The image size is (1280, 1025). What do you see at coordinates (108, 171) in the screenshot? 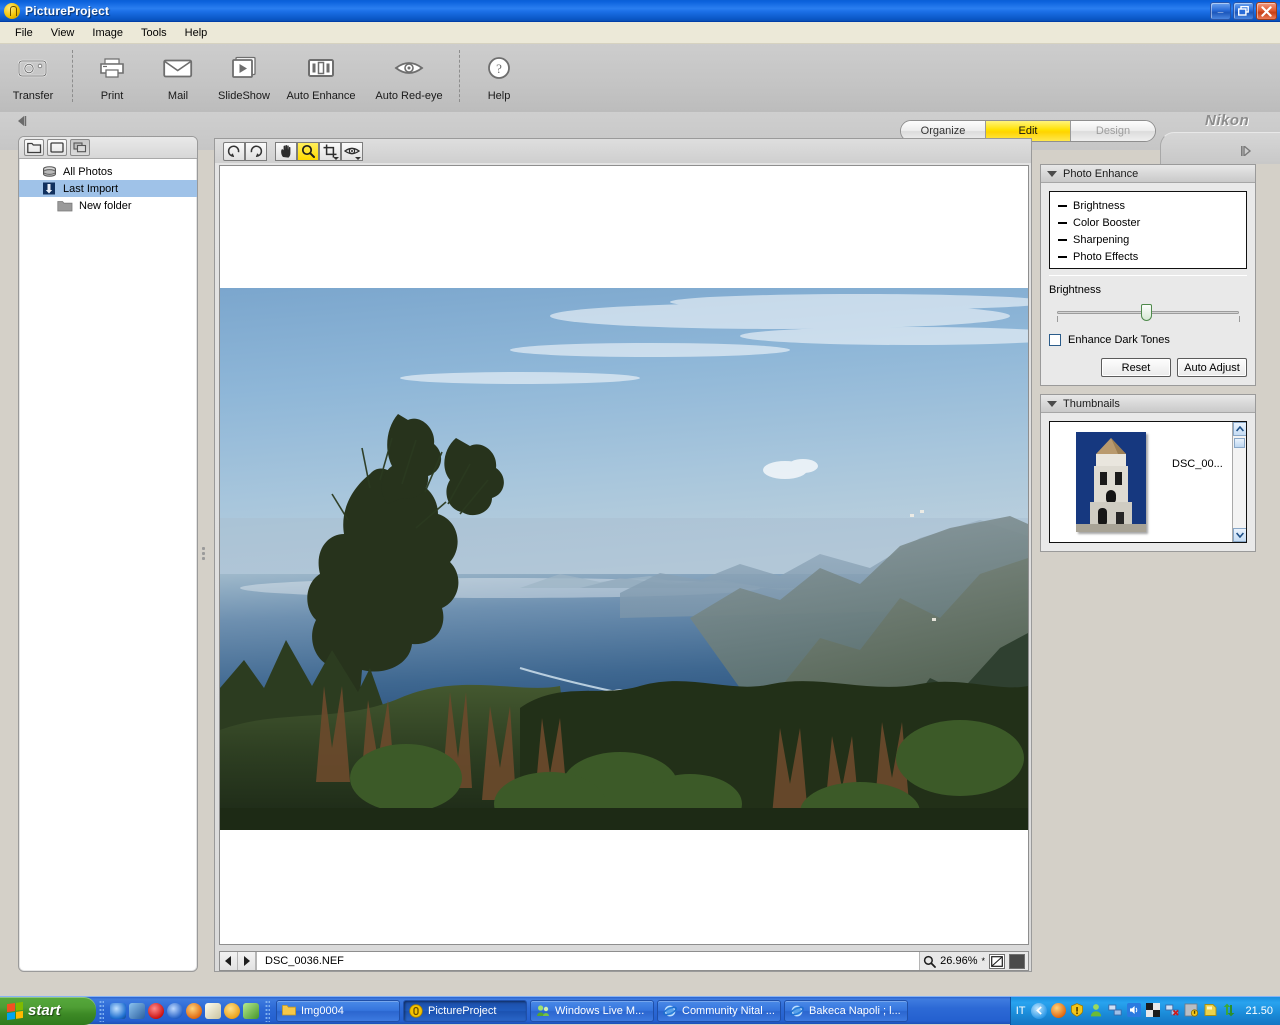
I see `tree-item-all-photos: All Photos` at bounding box center [108, 171].